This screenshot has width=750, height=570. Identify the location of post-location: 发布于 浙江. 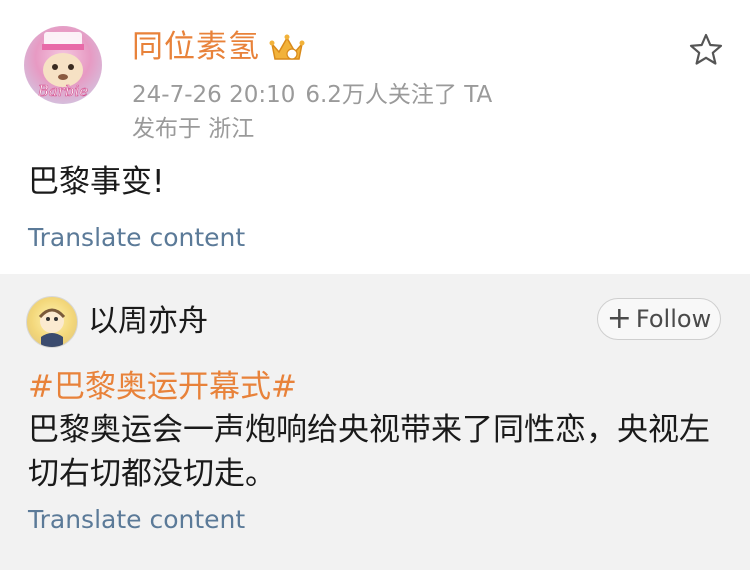
(193, 129).